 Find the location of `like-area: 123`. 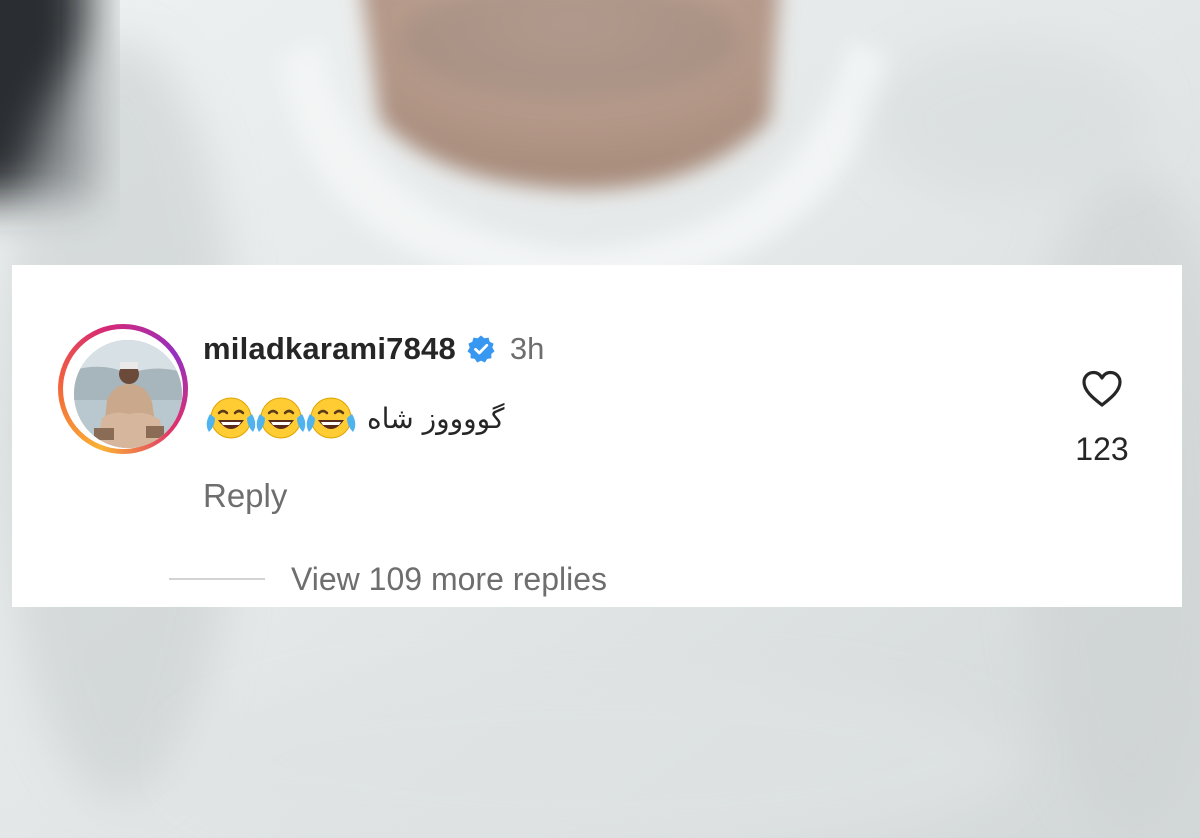

like-area: 123 is located at coordinates (1102, 418).